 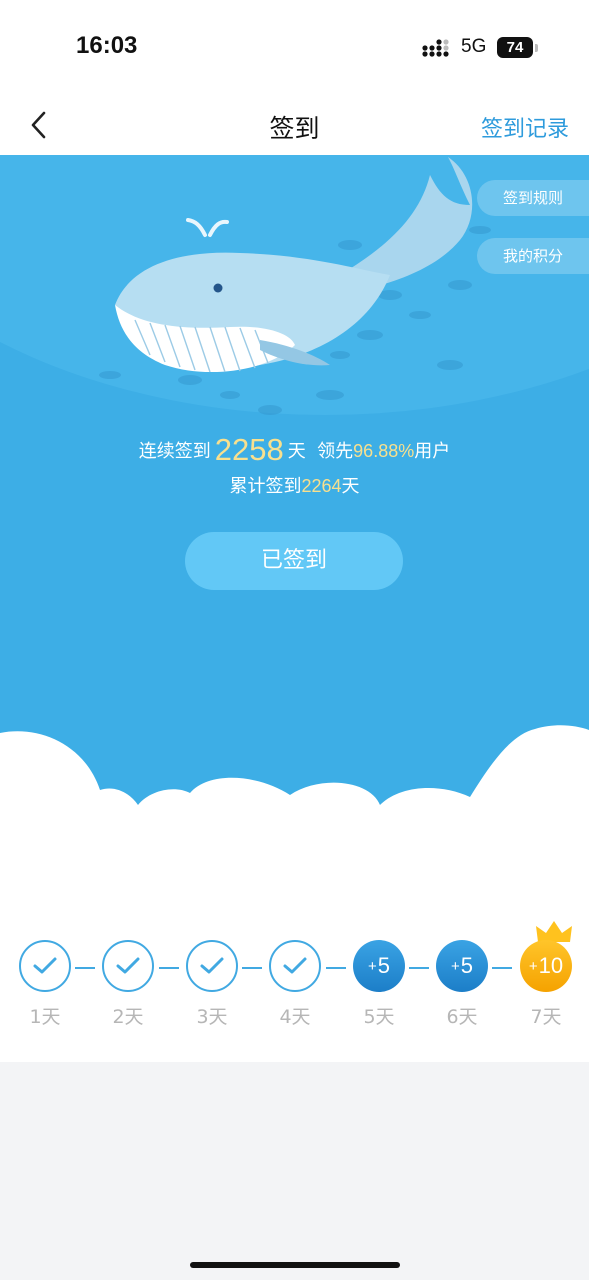 I want to click on day-6: +5 6天, so click(x=462, y=984).